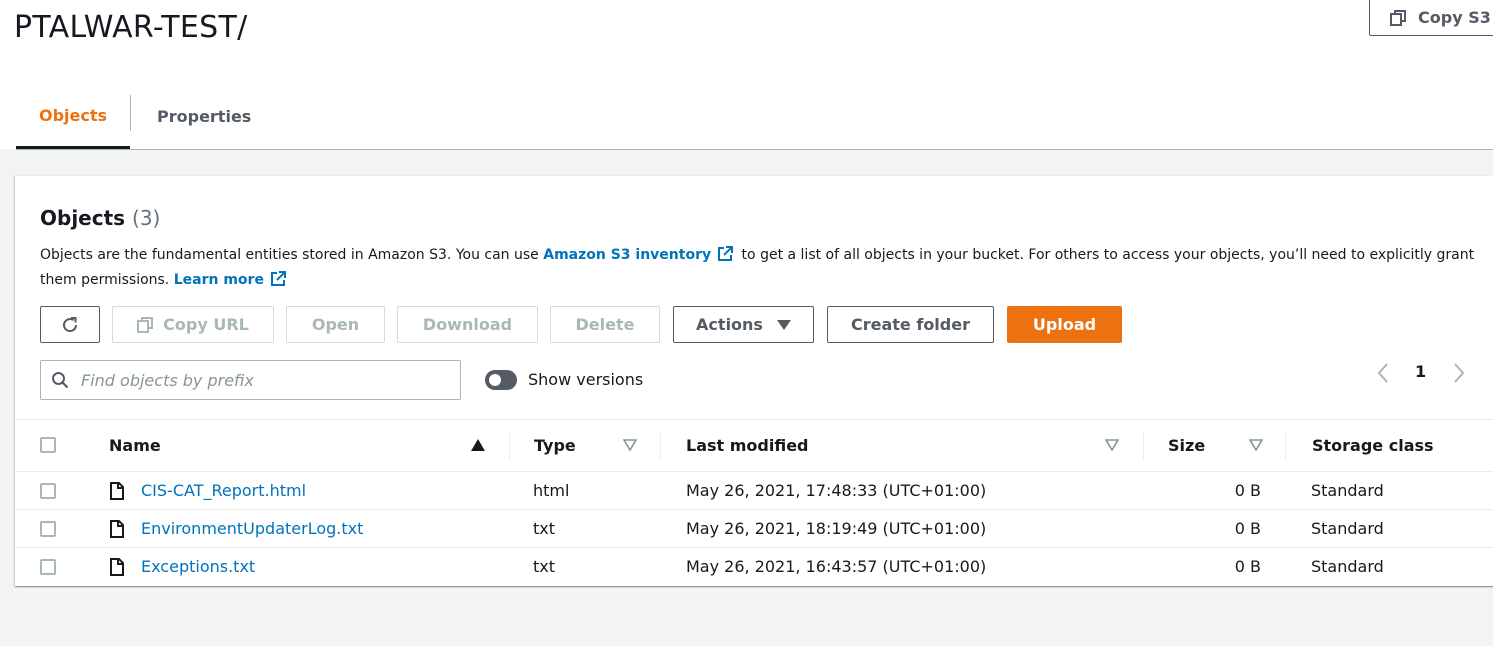  Describe the element at coordinates (555, 445) in the screenshot. I see `column-header-type: Type` at that location.